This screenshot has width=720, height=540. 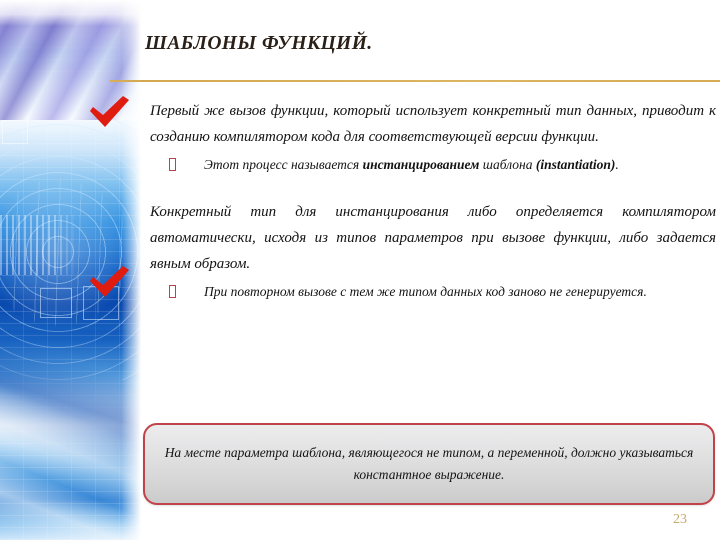 What do you see at coordinates (415, 81) in the screenshot?
I see `title-underline-rule` at bounding box center [415, 81].